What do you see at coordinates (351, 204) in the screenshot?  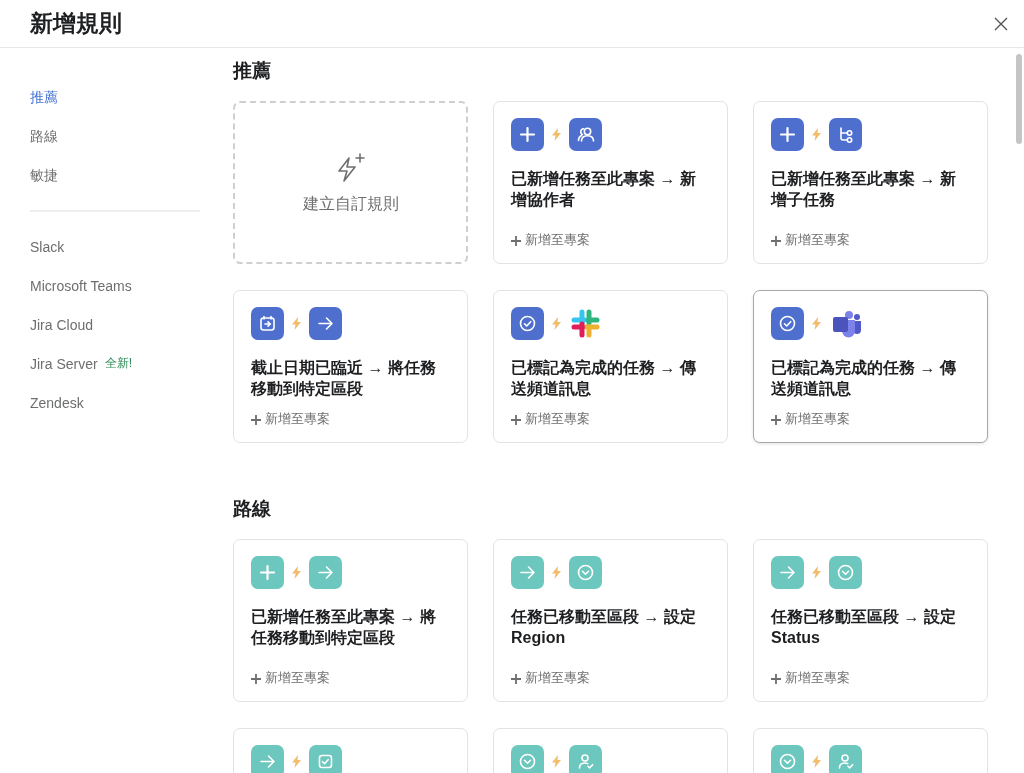 I see `card-label: 建立自訂規則` at bounding box center [351, 204].